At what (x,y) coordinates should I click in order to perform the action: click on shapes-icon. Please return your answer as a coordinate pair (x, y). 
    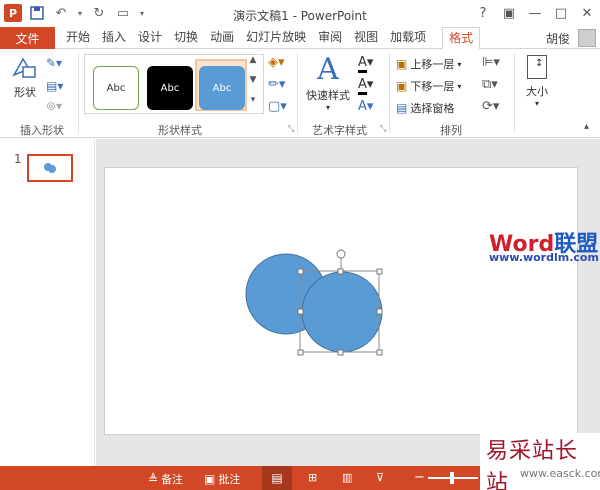
    Looking at the image, I should click on (24, 67).